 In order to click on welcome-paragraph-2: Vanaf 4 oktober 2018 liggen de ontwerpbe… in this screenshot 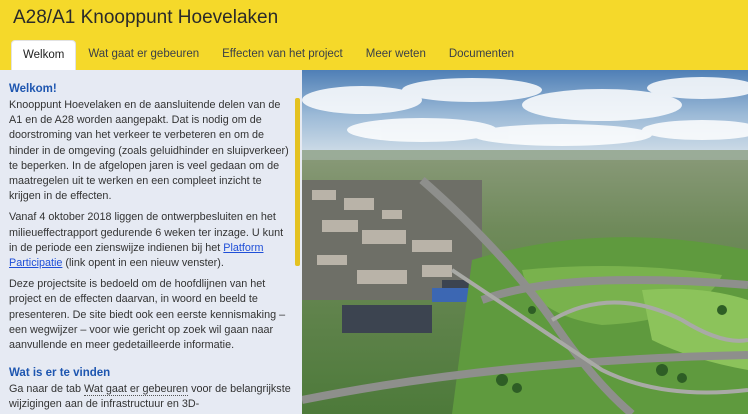, I will do `click(151, 240)`.